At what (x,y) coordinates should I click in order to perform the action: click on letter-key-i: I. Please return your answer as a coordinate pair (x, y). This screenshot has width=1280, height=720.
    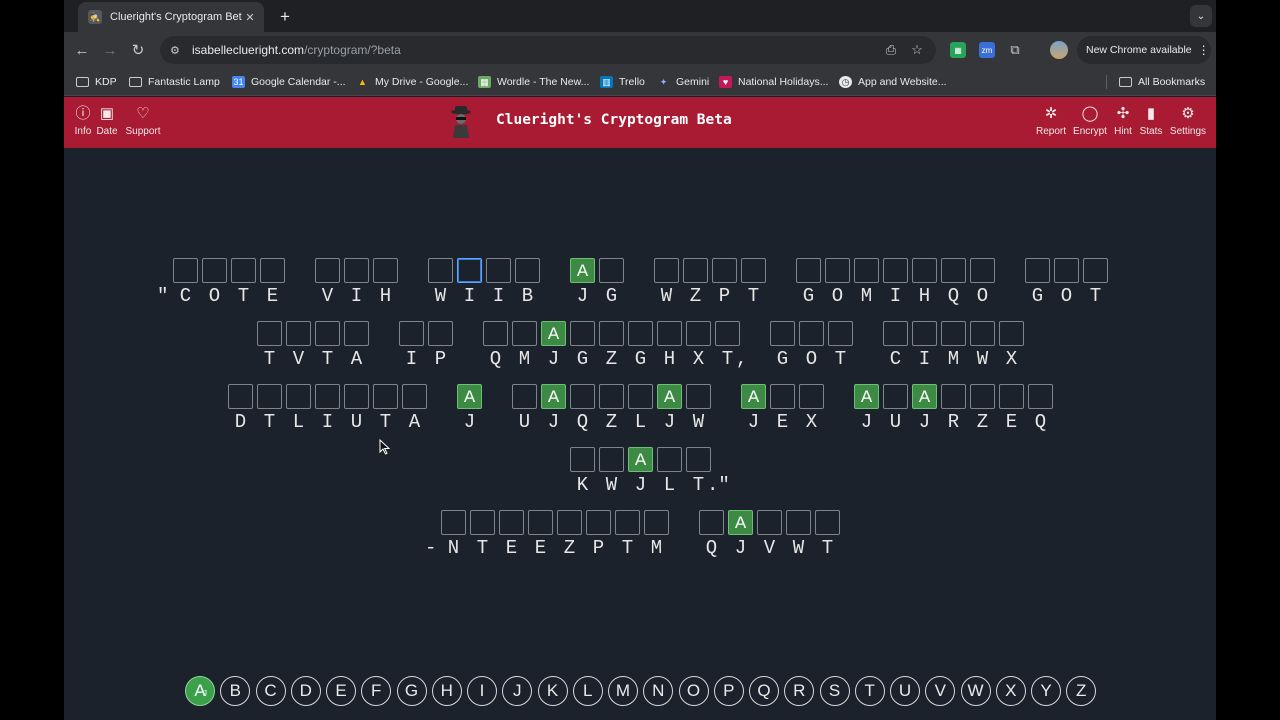
    Looking at the image, I should click on (482, 691).